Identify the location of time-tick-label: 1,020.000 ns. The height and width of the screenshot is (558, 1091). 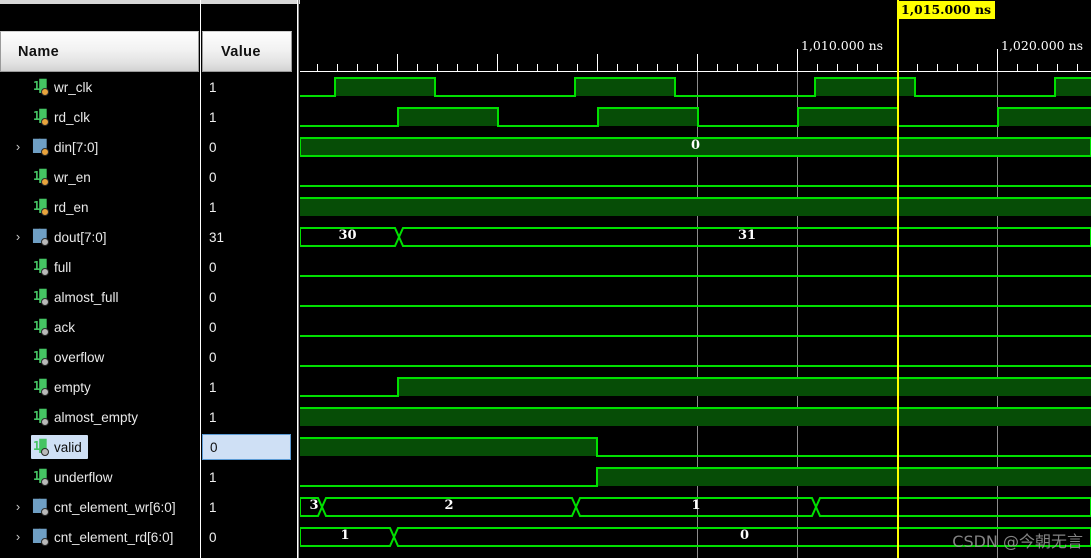
(1042, 45).